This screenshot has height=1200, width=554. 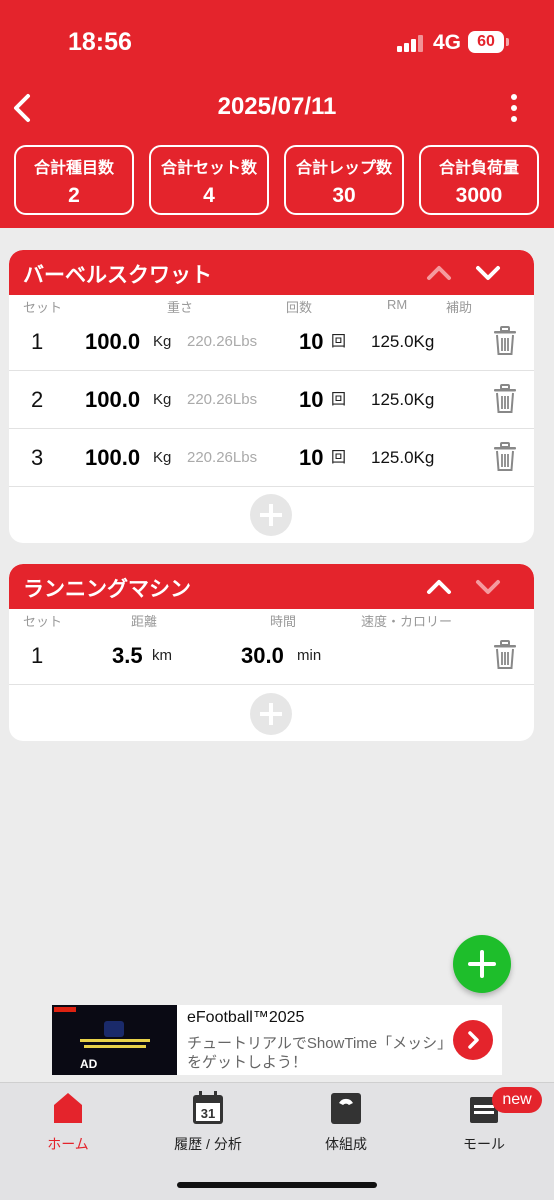 I want to click on chevron-right-icon, so click(x=473, y=1040).